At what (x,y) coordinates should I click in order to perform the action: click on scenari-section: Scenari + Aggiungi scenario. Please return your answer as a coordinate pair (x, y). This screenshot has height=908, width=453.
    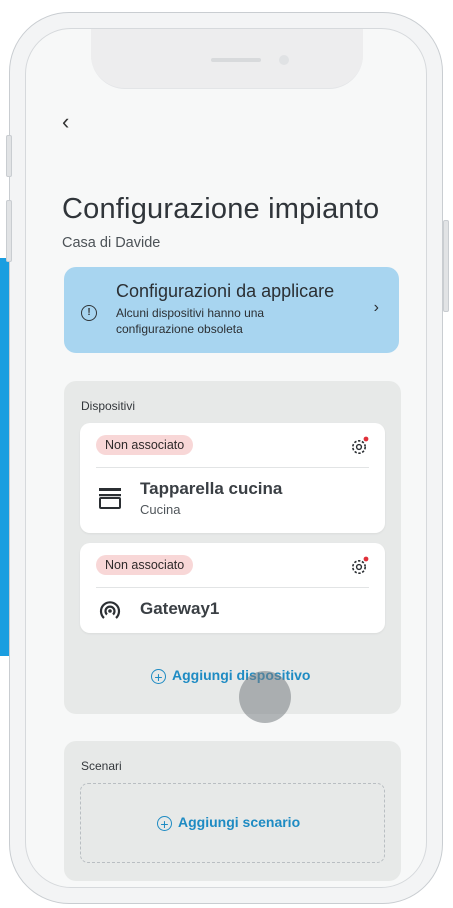
    Looking at the image, I should click on (232, 811).